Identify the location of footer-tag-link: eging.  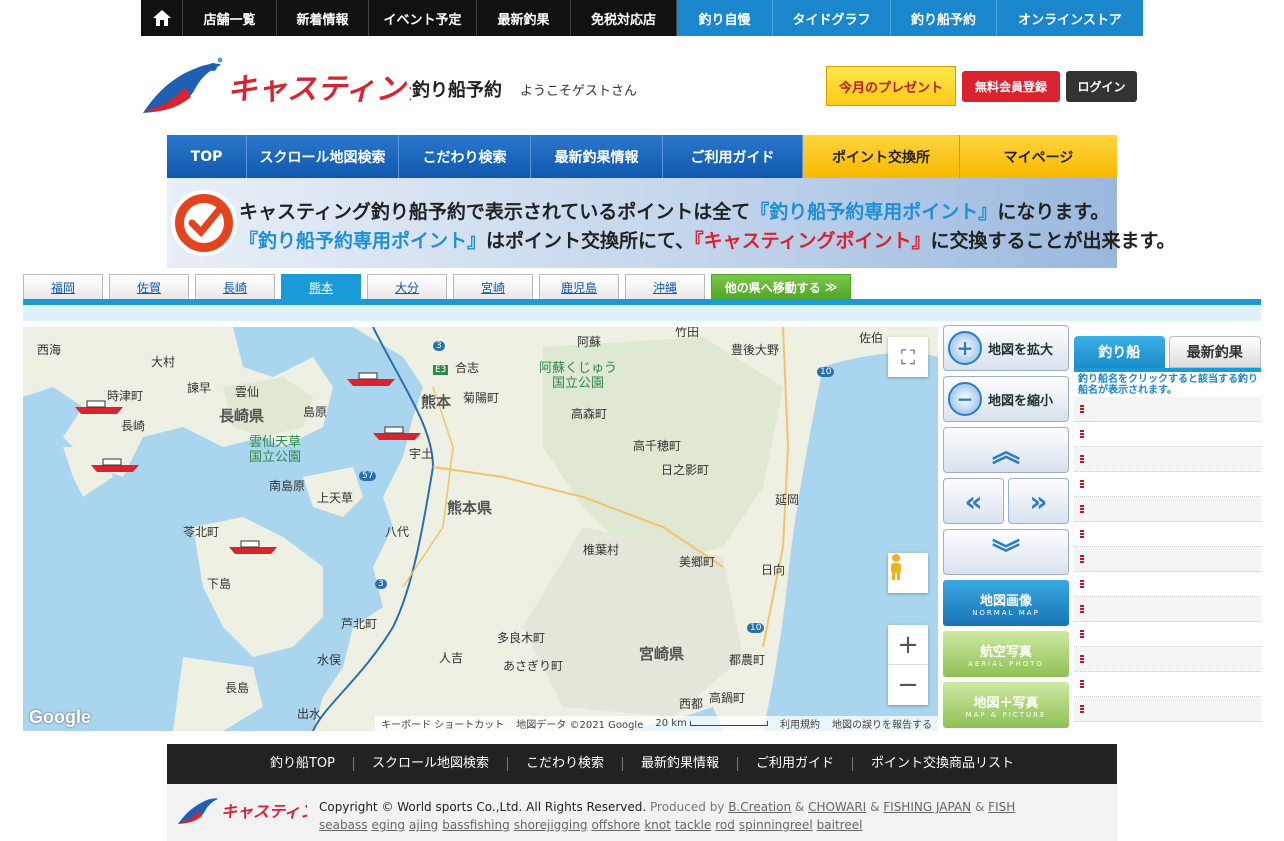
(388, 825).